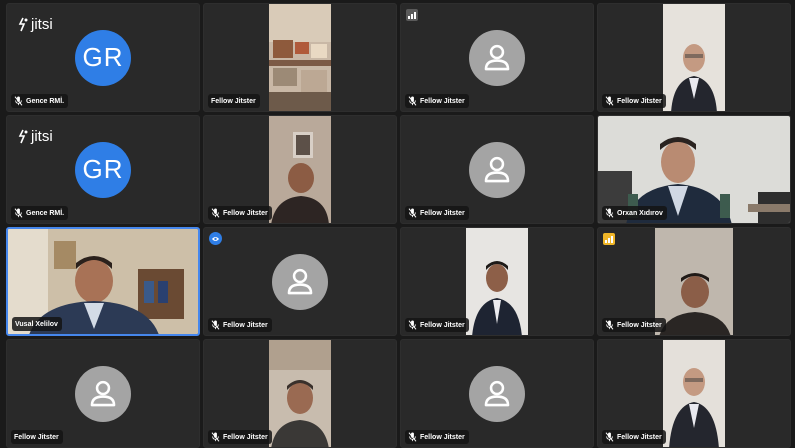 The image size is (795, 448). What do you see at coordinates (640, 213) in the screenshot?
I see `participant-name: Orxan Xıdırov` at bounding box center [640, 213].